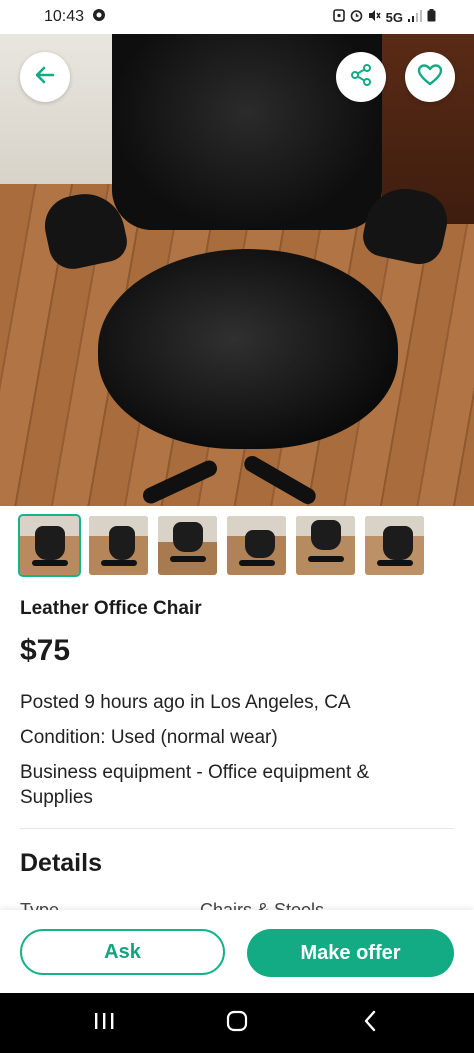 This screenshot has height=1053, width=474. I want to click on details-heading: Details, so click(61, 863).